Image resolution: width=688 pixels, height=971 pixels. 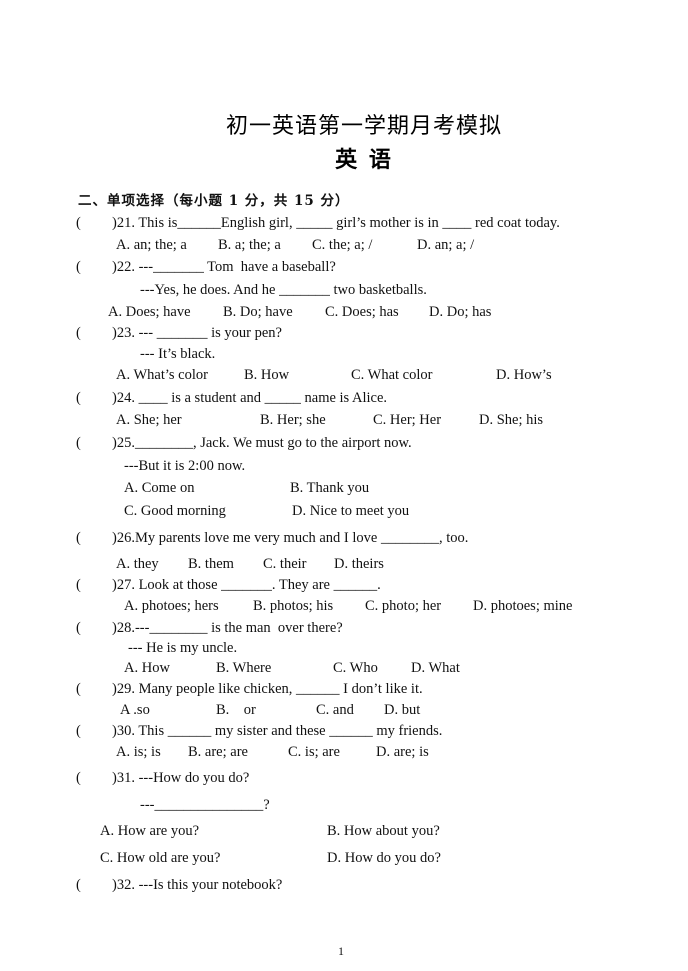 What do you see at coordinates (446, 245) in the screenshot?
I see `option-d: D. an; a; /` at bounding box center [446, 245].